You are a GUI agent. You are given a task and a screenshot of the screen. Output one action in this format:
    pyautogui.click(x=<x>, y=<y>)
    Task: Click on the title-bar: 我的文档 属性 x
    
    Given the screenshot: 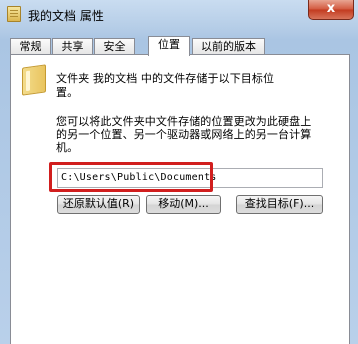 What is the action you would take?
    pyautogui.click(x=179, y=15)
    